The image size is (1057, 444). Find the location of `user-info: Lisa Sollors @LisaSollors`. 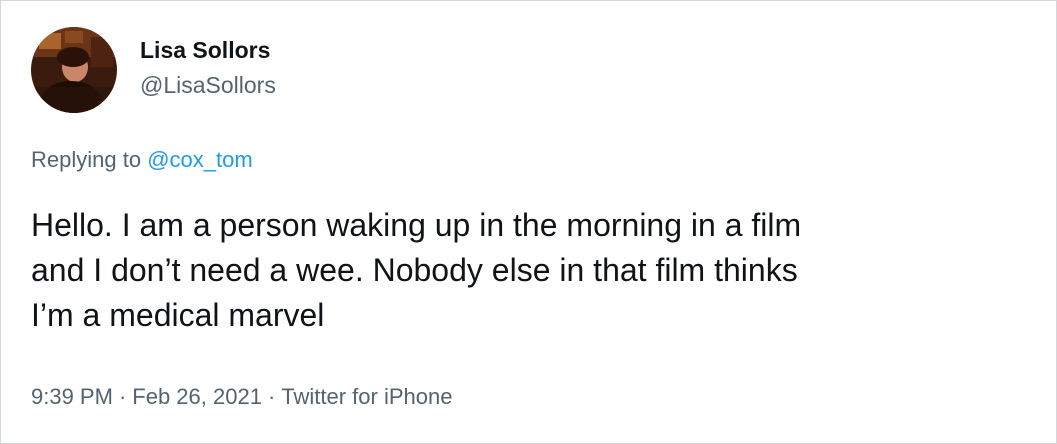

user-info: Lisa Sollors @LisaSollors is located at coordinates (208, 67).